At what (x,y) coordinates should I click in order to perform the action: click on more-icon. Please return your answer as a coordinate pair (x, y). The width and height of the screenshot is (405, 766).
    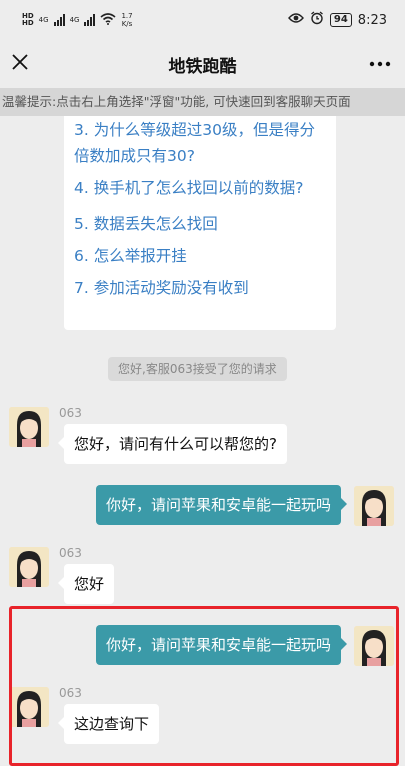
    Looking at the image, I should click on (380, 64).